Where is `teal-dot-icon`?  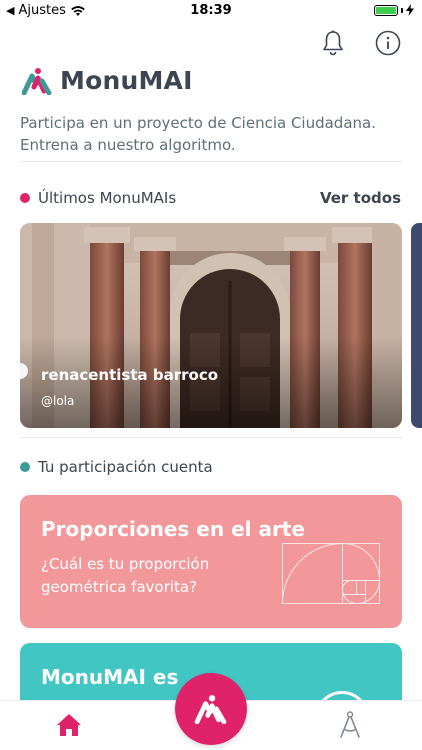
teal-dot-icon is located at coordinates (25, 467).